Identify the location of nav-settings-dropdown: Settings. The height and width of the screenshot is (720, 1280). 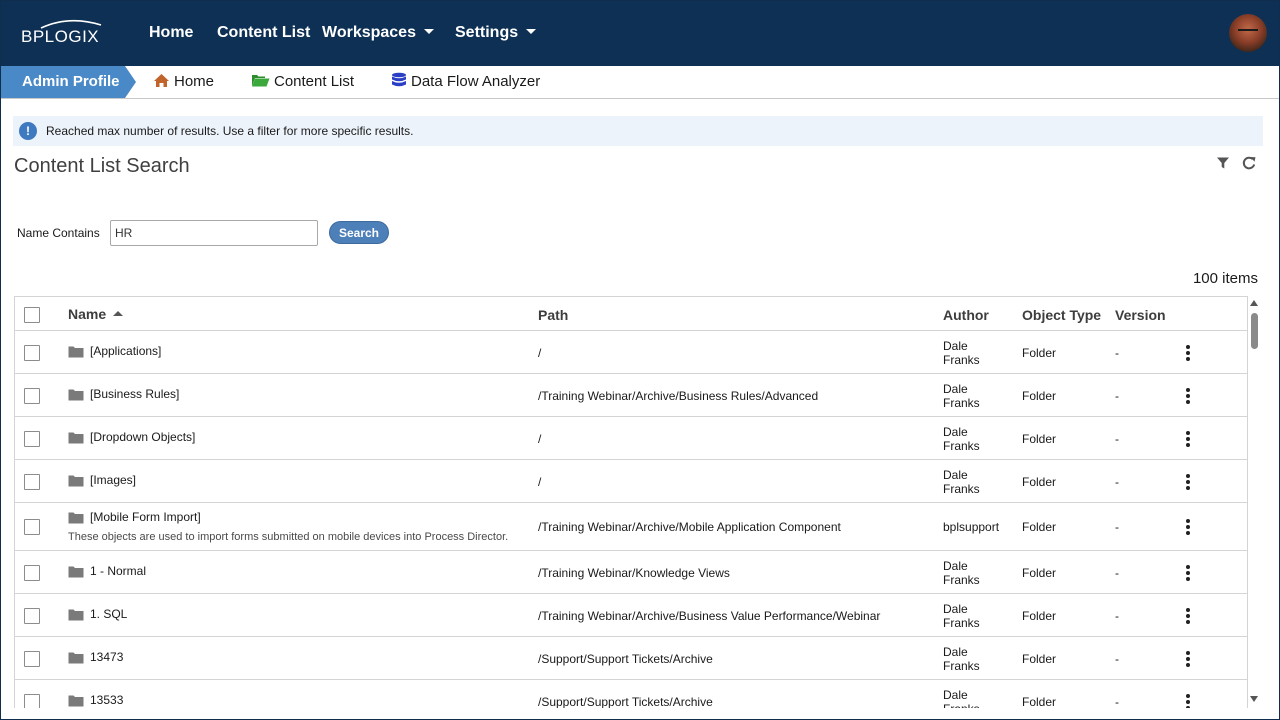
(496, 33).